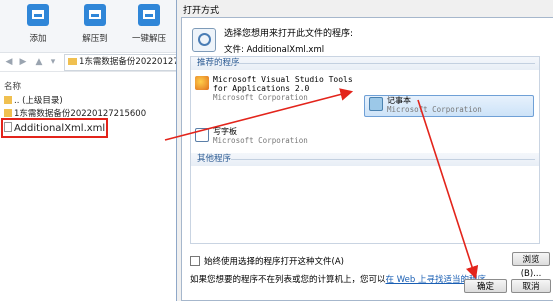 The height and width of the screenshot is (301, 553). What do you see at coordinates (289, 34) in the screenshot?
I see `instruction-text: 选择您想用来打开此文件的程序:` at bounding box center [289, 34].